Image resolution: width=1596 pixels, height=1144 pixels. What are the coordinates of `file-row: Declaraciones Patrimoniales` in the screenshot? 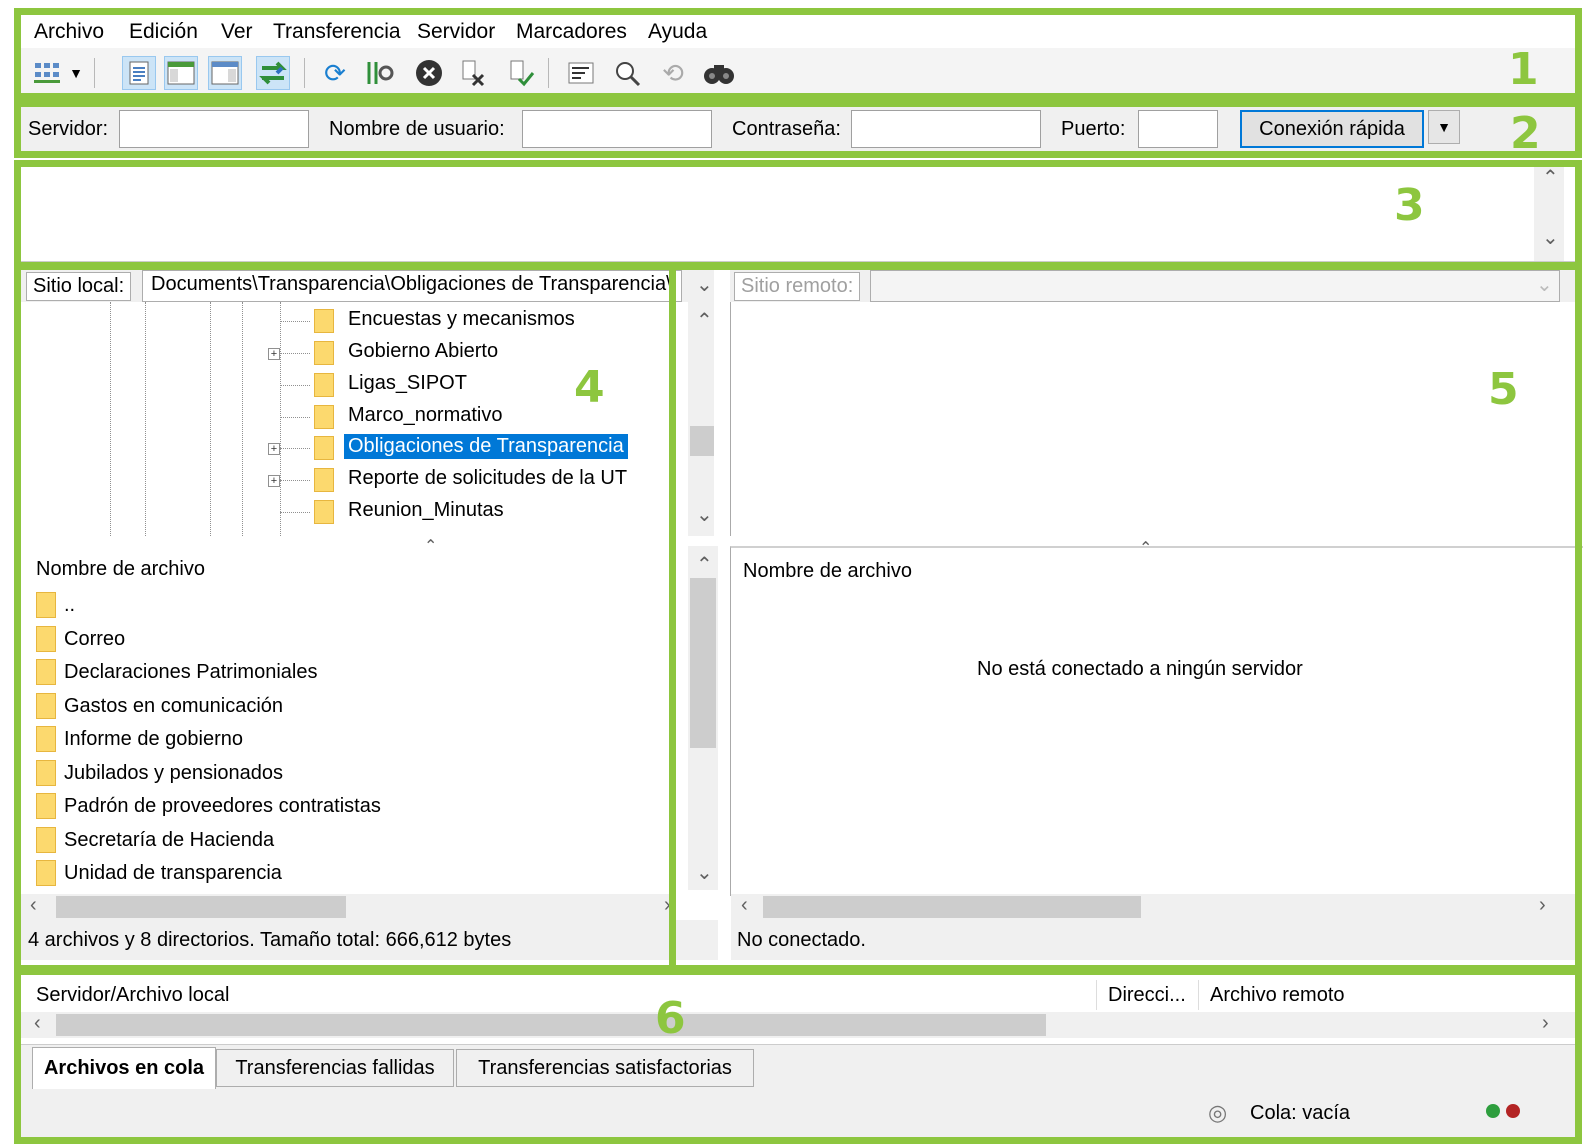 It's located at (176, 672).